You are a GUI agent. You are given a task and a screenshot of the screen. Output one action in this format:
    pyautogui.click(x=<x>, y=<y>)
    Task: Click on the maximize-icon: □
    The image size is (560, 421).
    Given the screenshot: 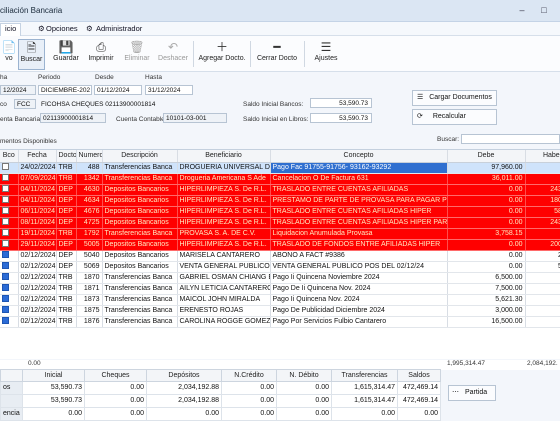 What is the action you would take?
    pyautogui.click(x=544, y=10)
    